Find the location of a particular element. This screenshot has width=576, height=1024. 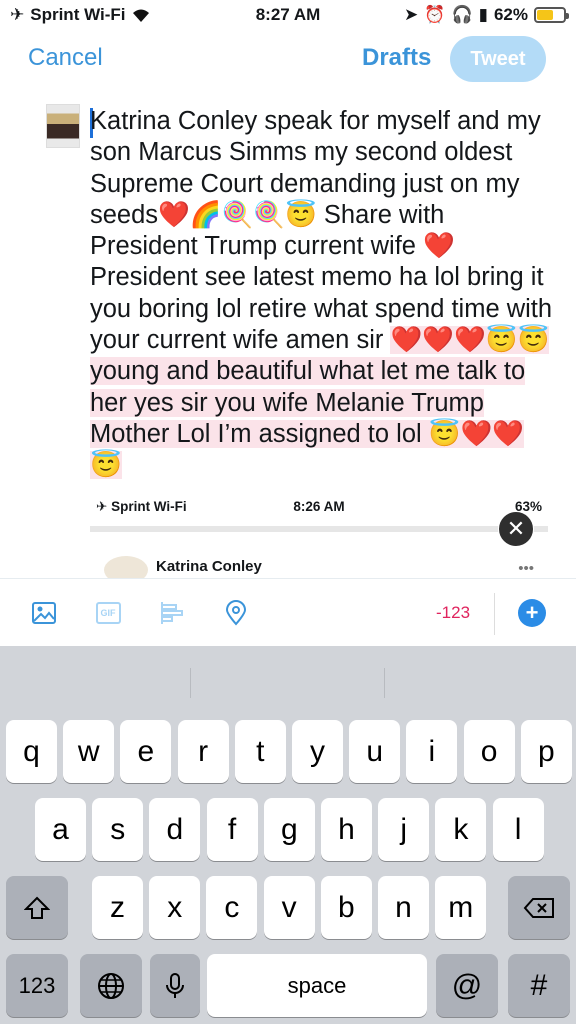

battery-percent: 62% is located at coordinates (510, 14).